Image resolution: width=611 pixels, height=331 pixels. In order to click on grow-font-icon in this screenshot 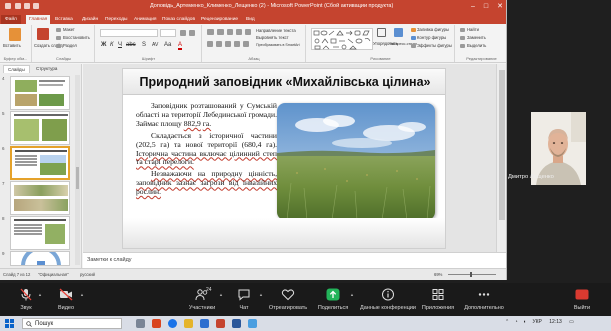, I will do `click(183, 33)`.